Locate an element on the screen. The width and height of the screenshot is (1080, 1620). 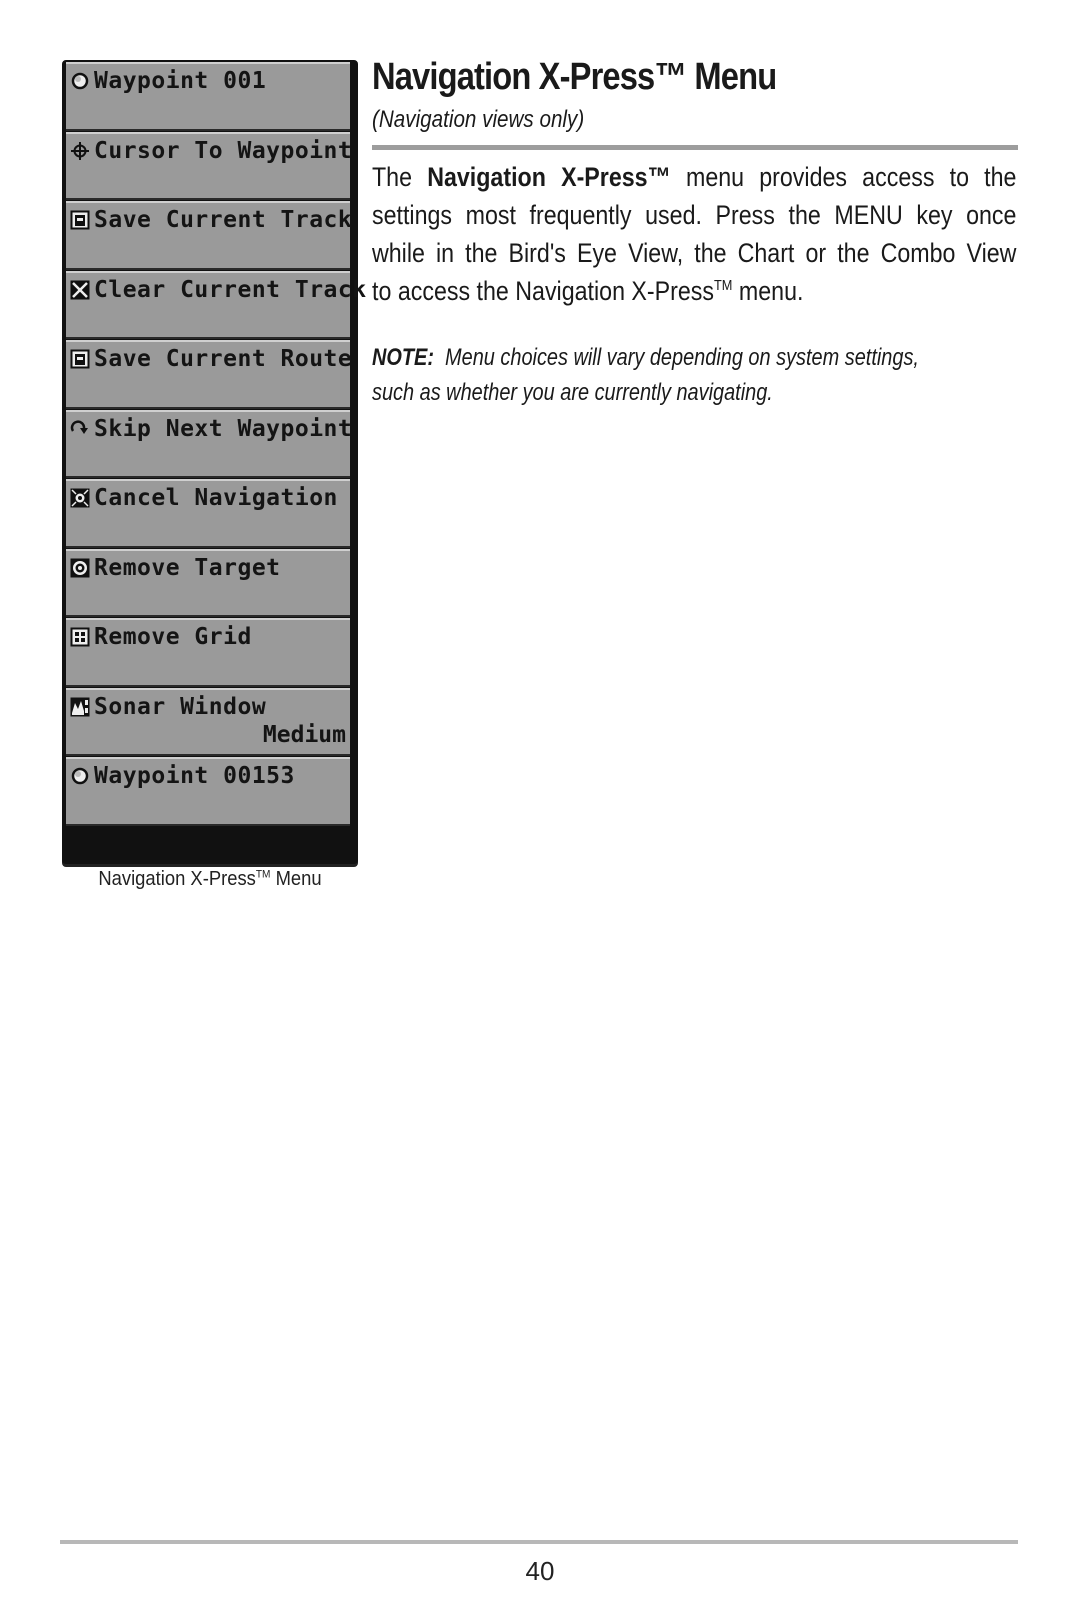
menu-item: Remove Target is located at coordinates (208, 582).